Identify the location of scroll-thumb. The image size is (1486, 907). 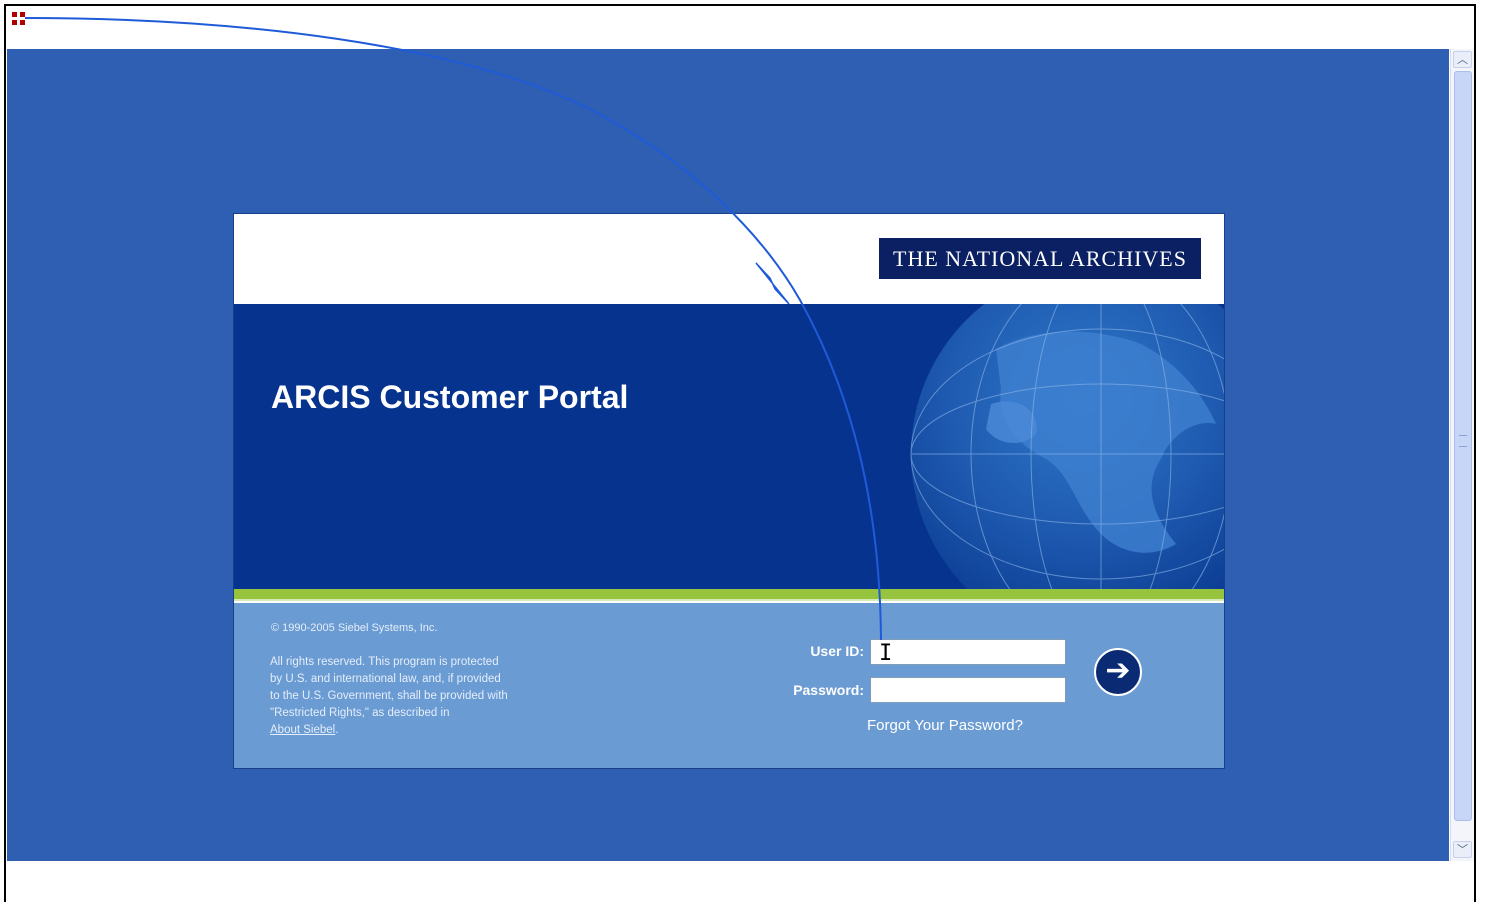
(1463, 446).